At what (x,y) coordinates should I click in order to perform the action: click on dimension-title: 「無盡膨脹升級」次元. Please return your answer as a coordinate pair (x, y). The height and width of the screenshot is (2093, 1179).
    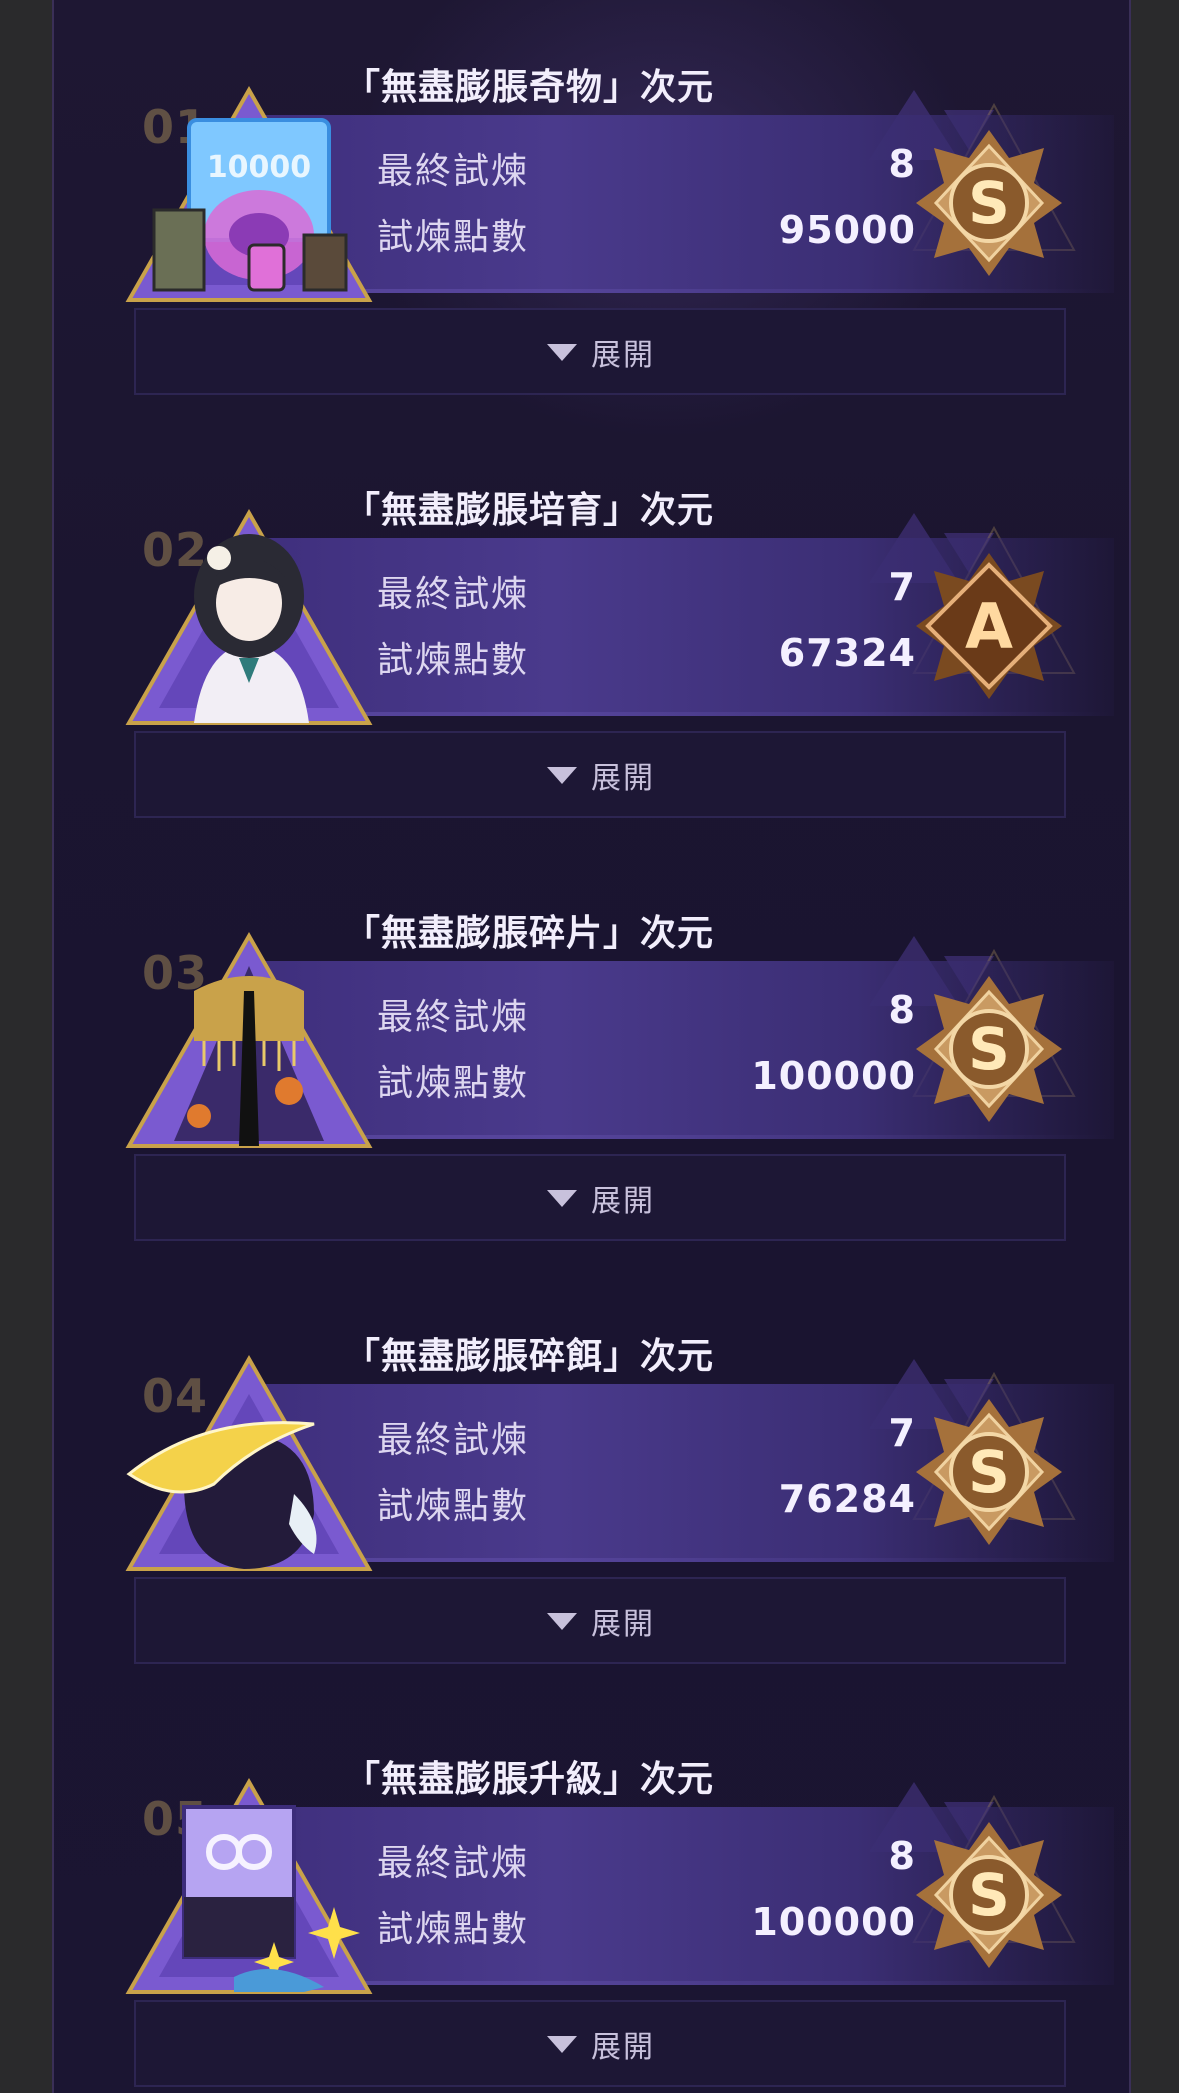
    Looking at the image, I should click on (529, 1779).